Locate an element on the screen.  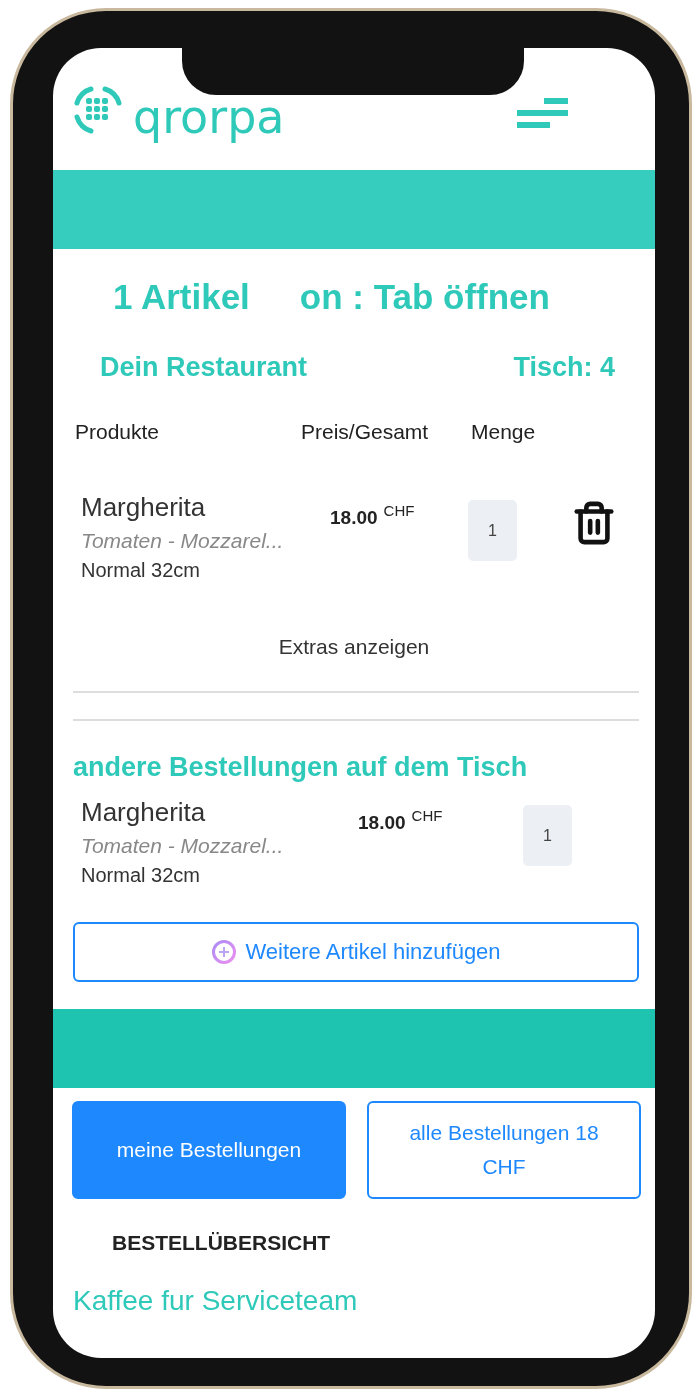
restaurant-name: Dein Restaurant is located at coordinates (204, 367).